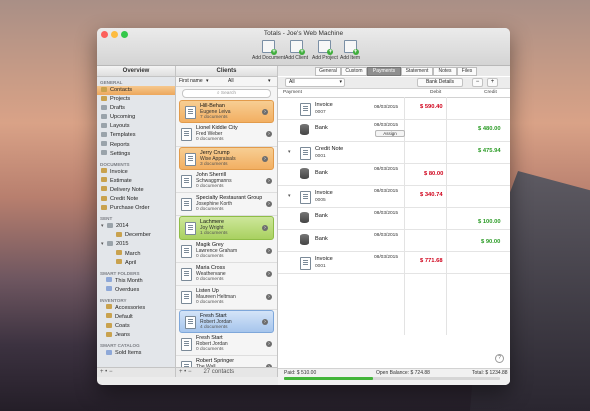 This screenshot has height=411, width=590. What do you see at coordinates (226, 93) in the screenshot?
I see `client-search-input: ⌕ Search` at bounding box center [226, 93].